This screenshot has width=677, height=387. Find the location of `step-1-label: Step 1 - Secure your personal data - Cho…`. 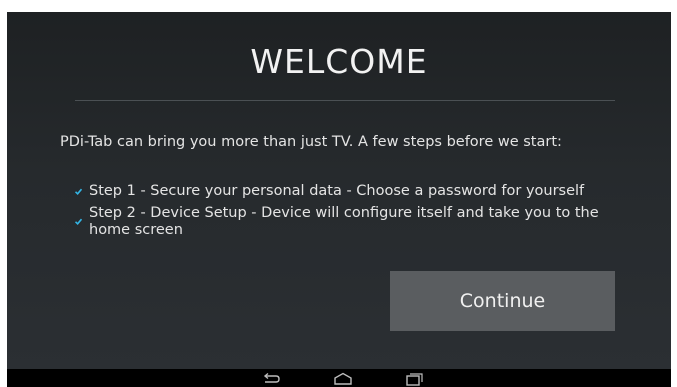

step-1-label: Step 1 - Secure your personal data - Cho… is located at coordinates (337, 191).